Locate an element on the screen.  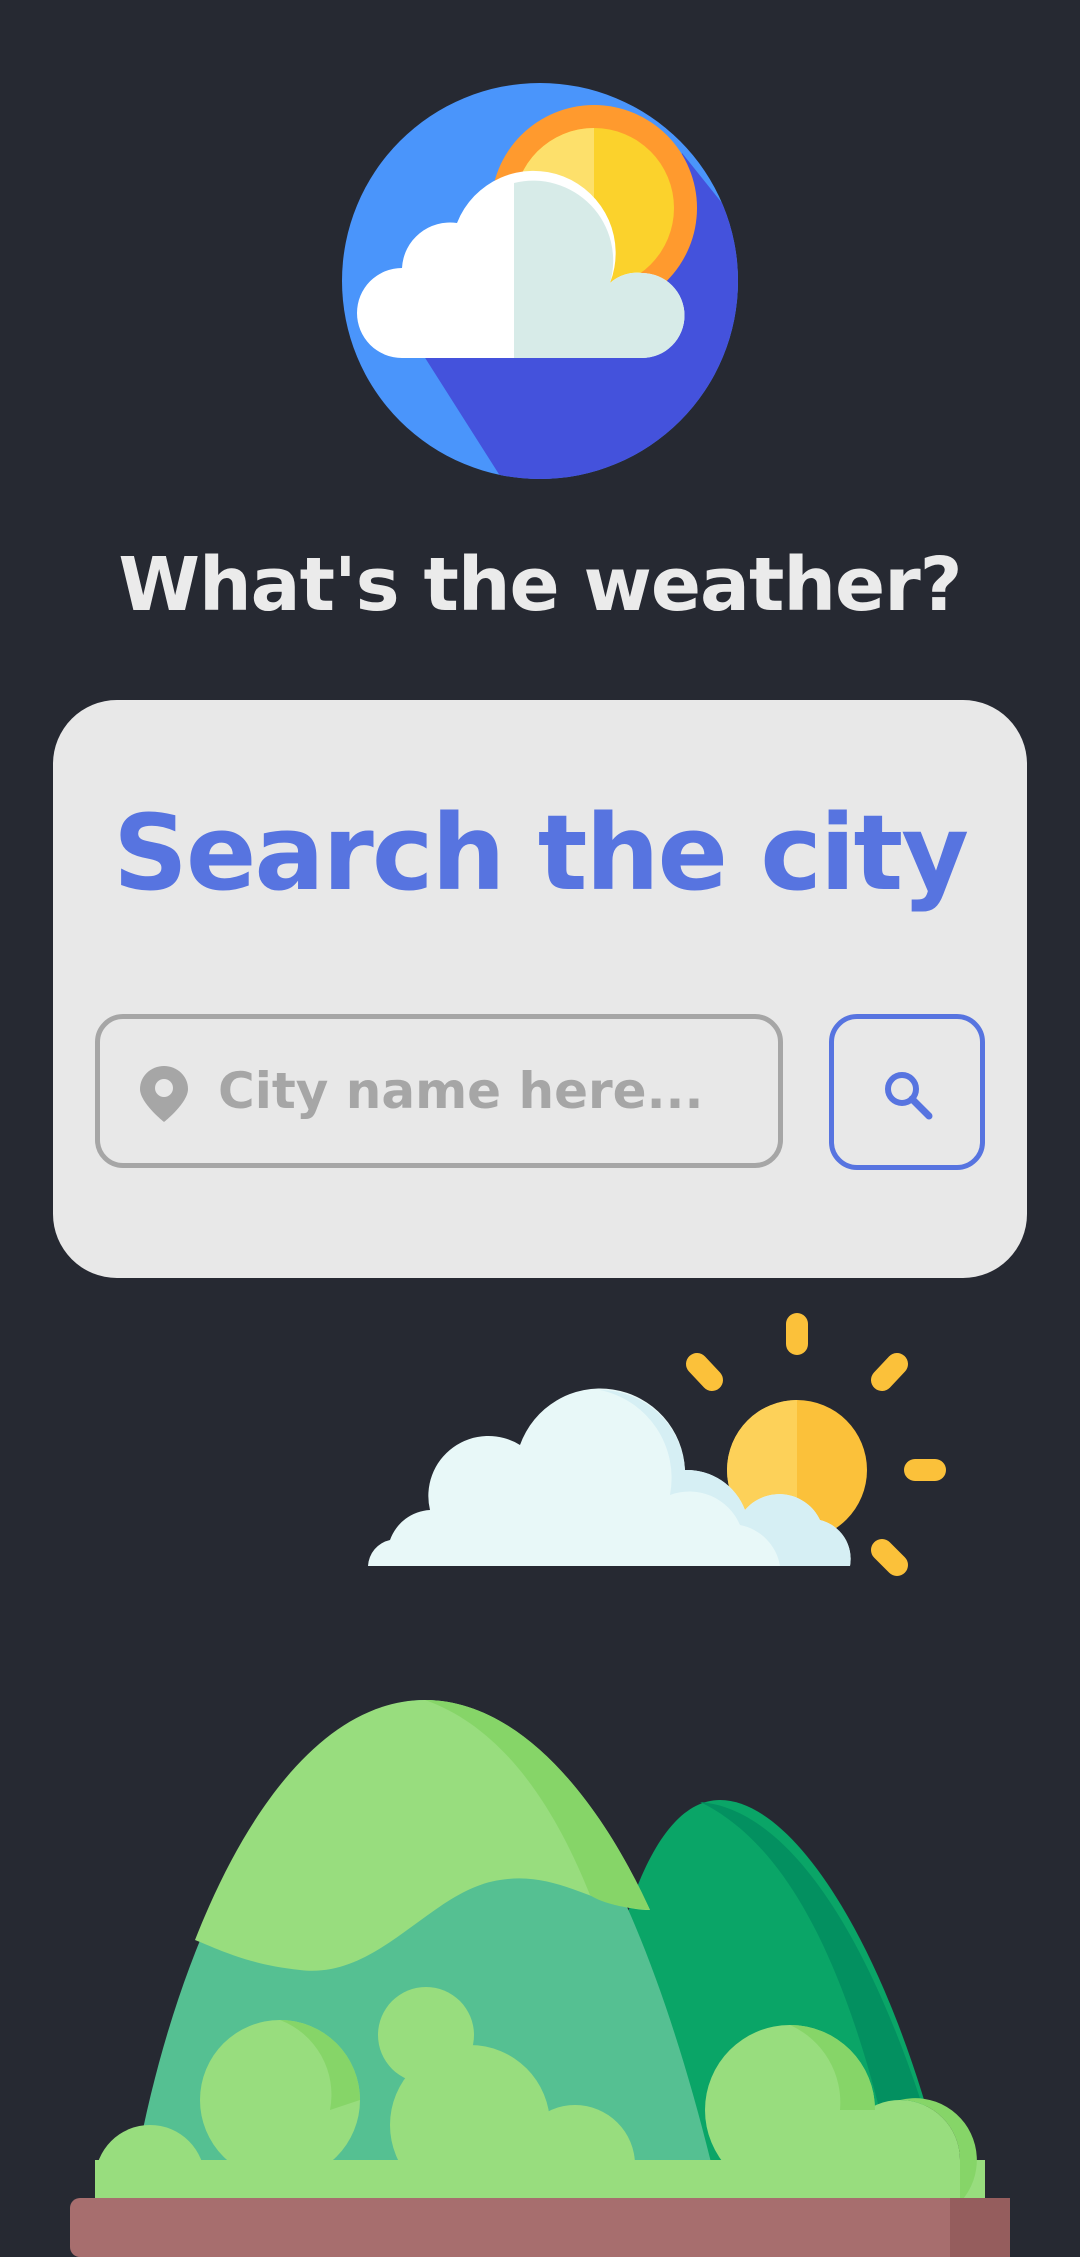
search-button is located at coordinates (907, 1092).